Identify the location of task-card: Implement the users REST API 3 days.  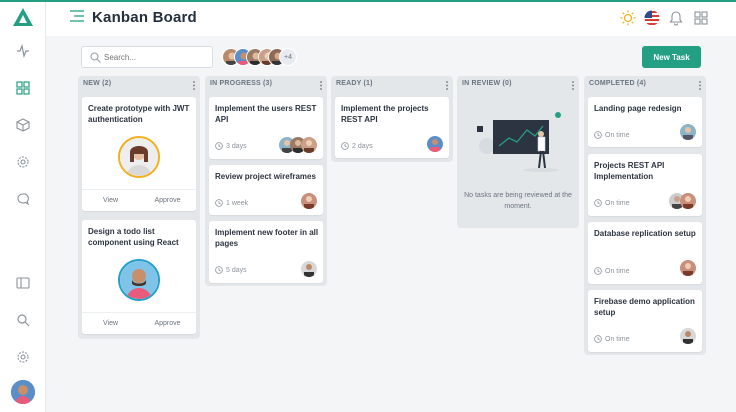
(266, 128).